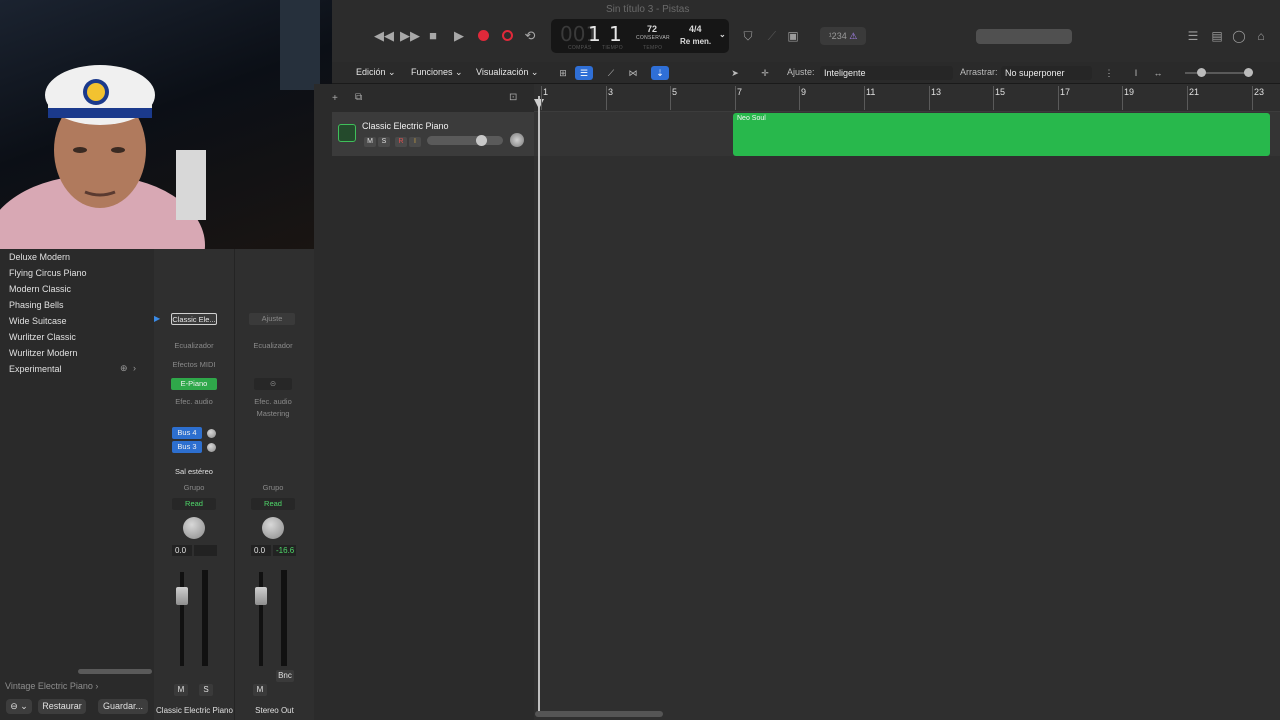  Describe the element at coordinates (611, 73) in the screenshot. I see `automation-icon: ⟋` at that location.